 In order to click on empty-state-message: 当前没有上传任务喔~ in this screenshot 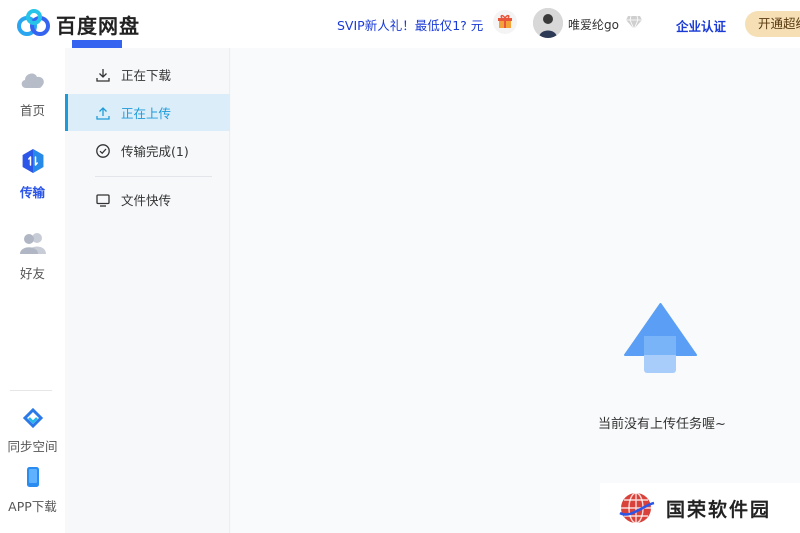, I will do `click(662, 424)`.